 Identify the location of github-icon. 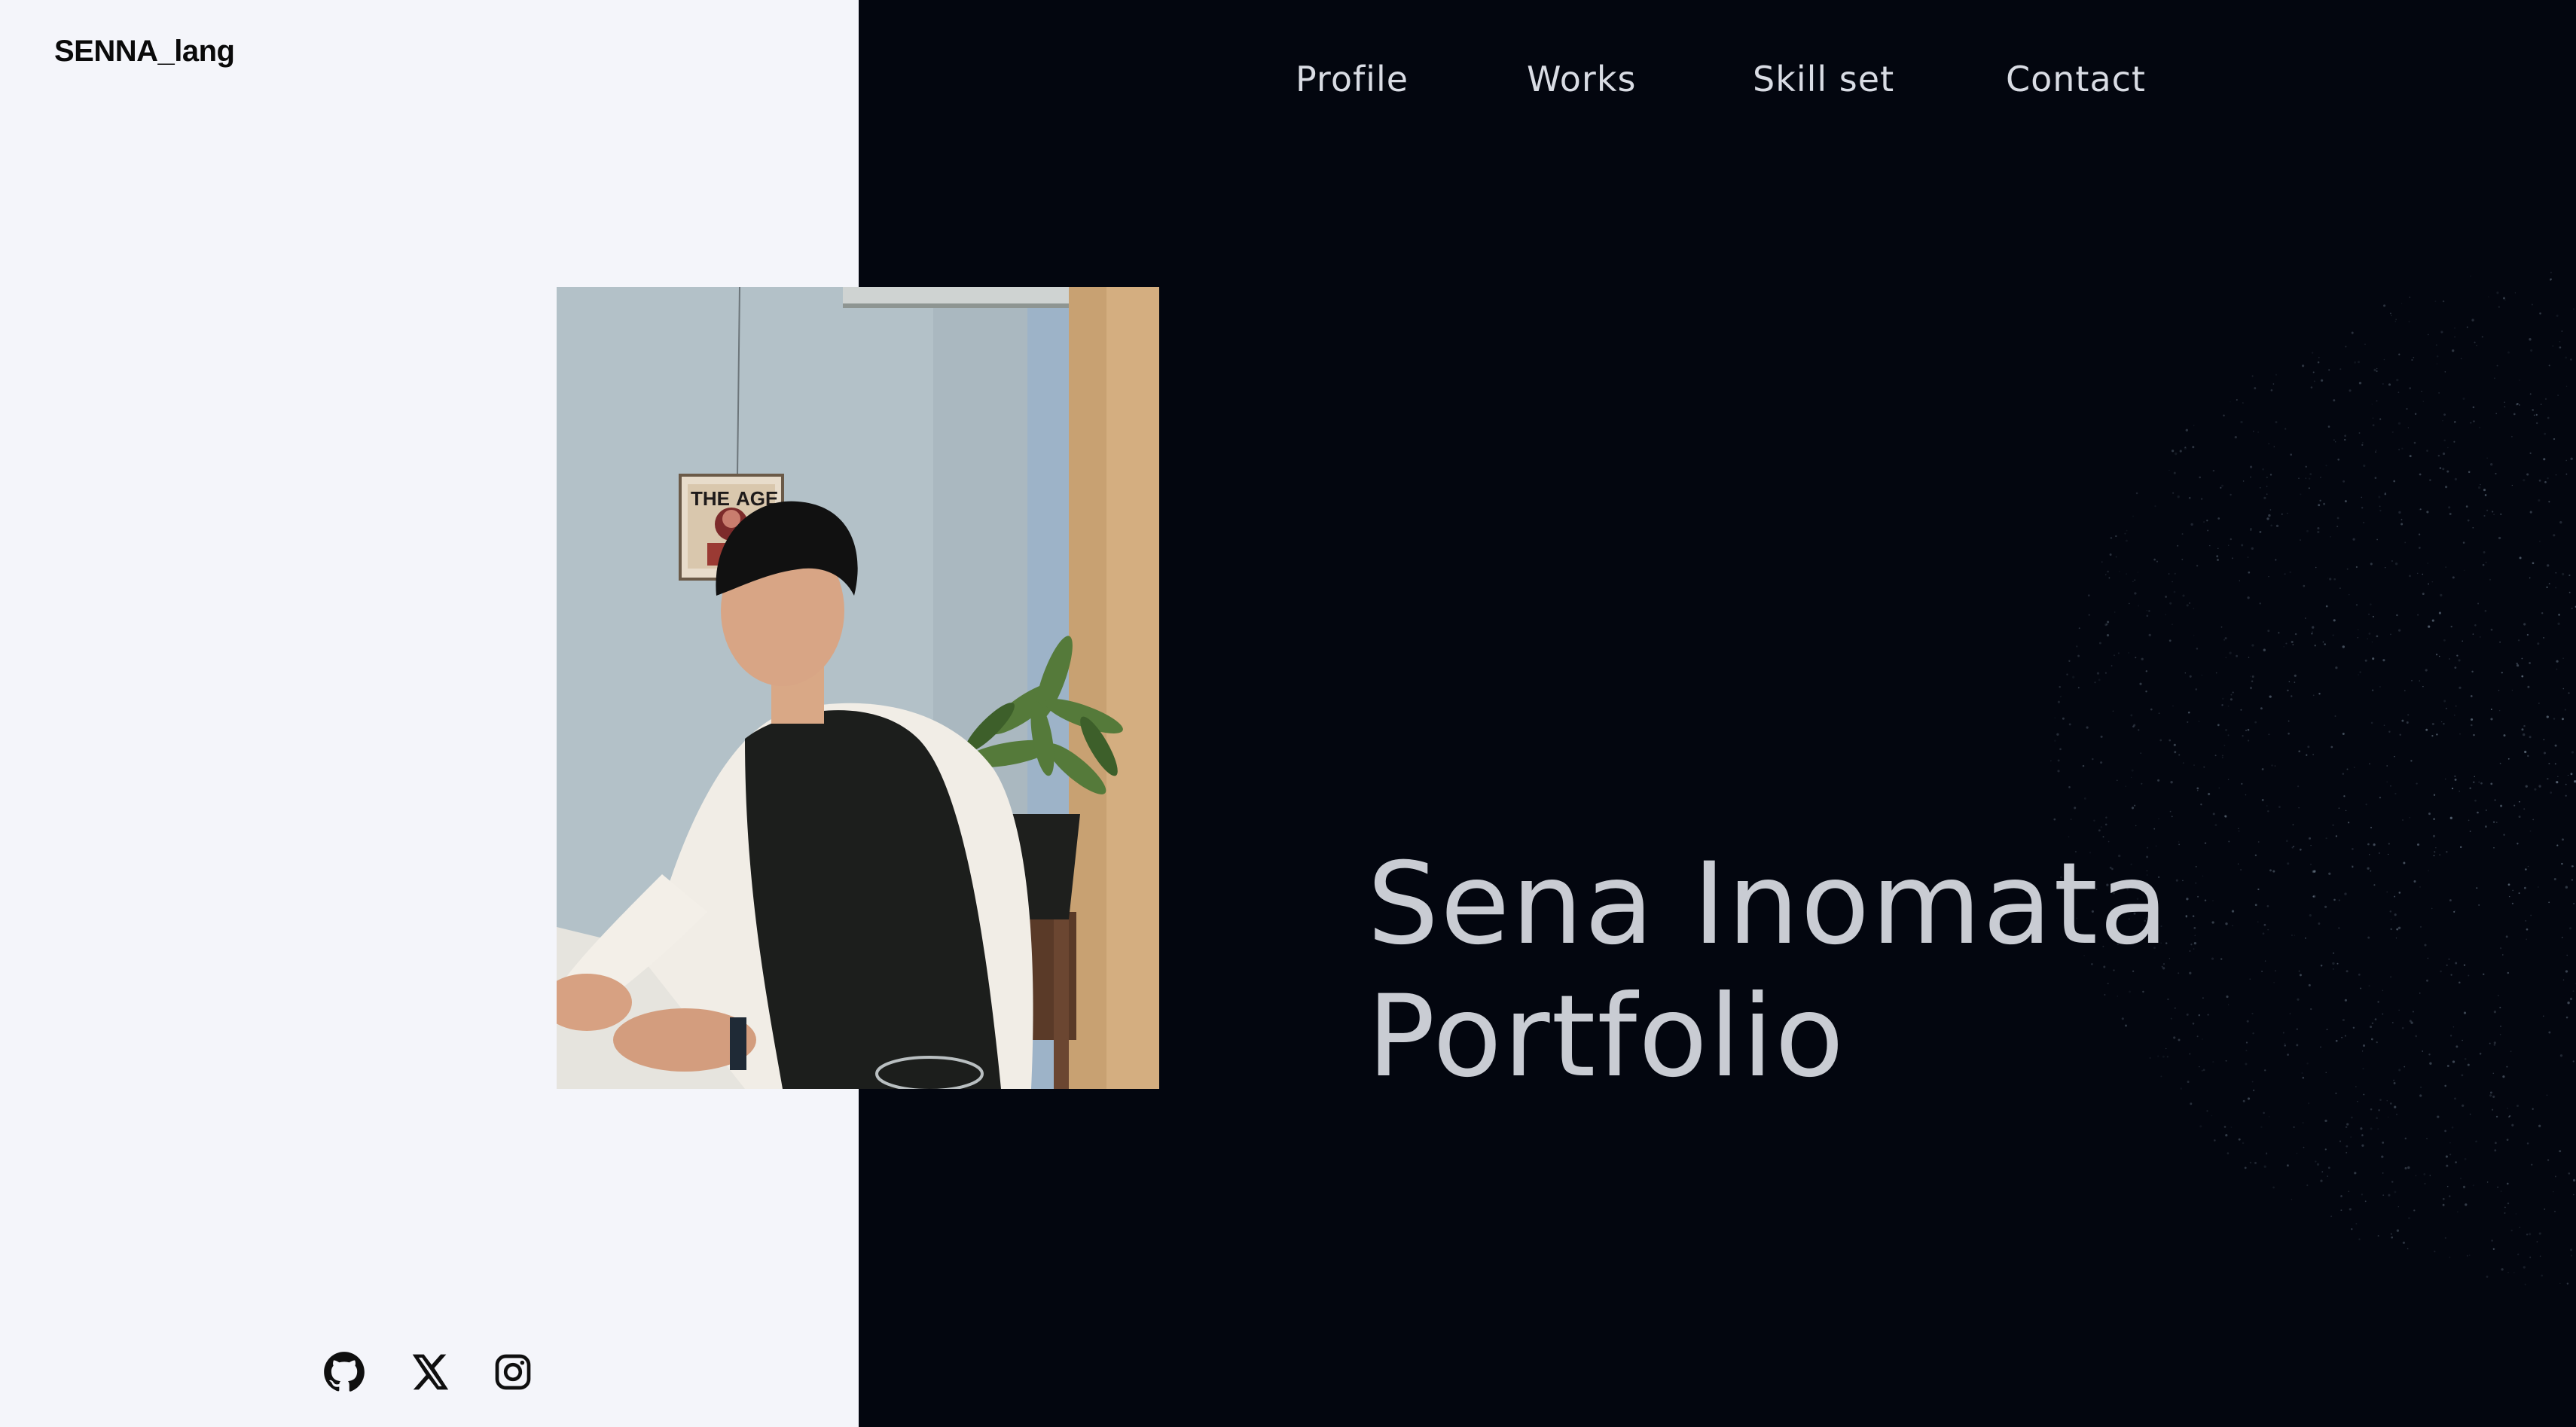
(345, 1372).